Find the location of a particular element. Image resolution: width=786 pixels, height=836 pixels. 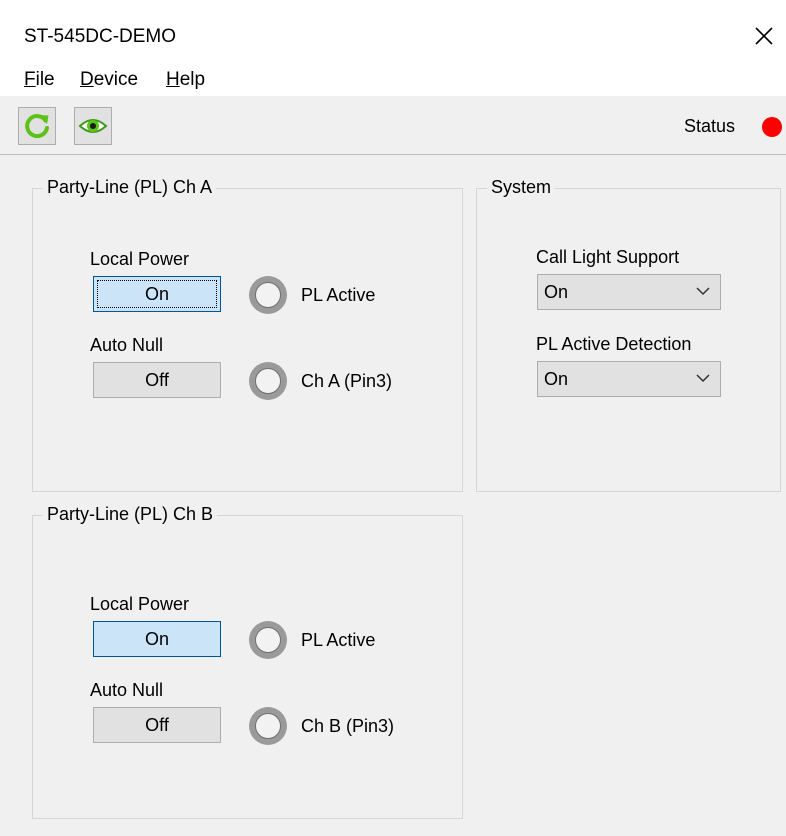

menu-bar: File Device Help is located at coordinates (393, 81).